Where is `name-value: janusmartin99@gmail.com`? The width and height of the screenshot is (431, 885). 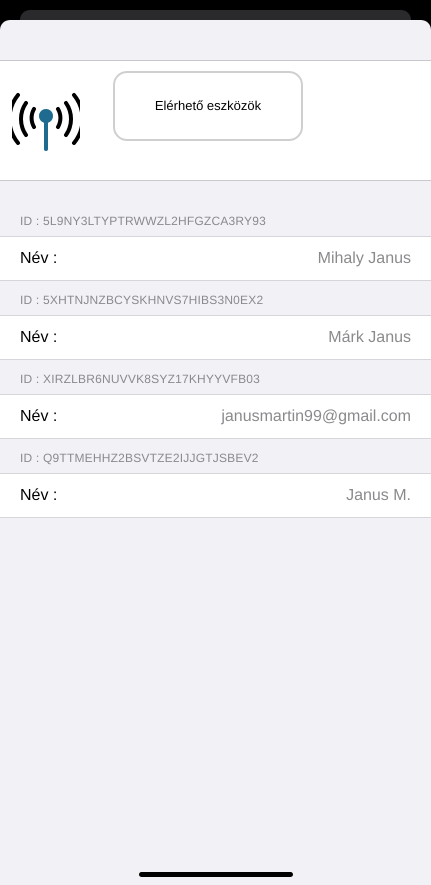
name-value: janusmartin99@gmail.com is located at coordinates (316, 417).